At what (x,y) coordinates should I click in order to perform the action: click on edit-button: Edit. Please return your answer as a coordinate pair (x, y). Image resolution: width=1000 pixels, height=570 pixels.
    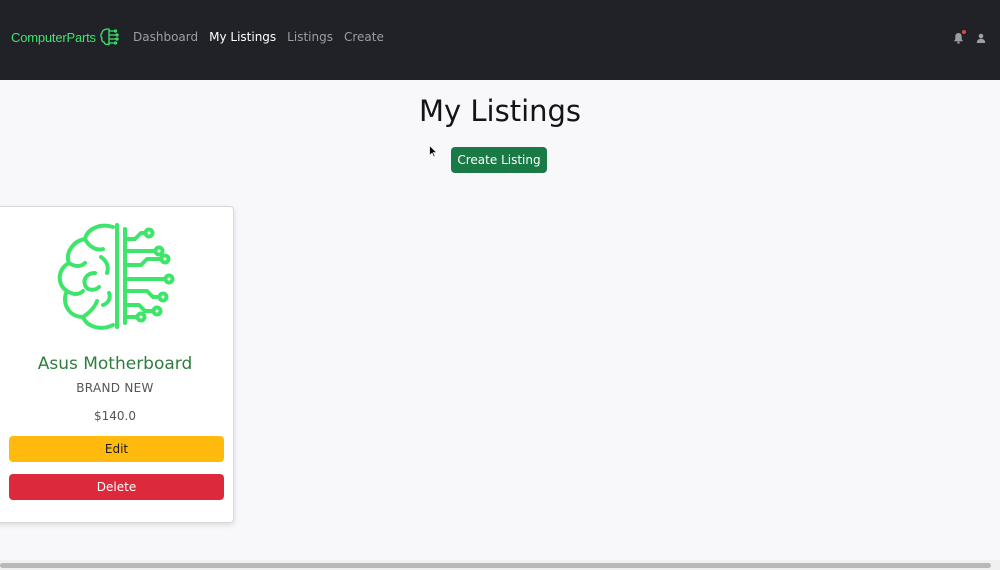
    Looking at the image, I should click on (116, 449).